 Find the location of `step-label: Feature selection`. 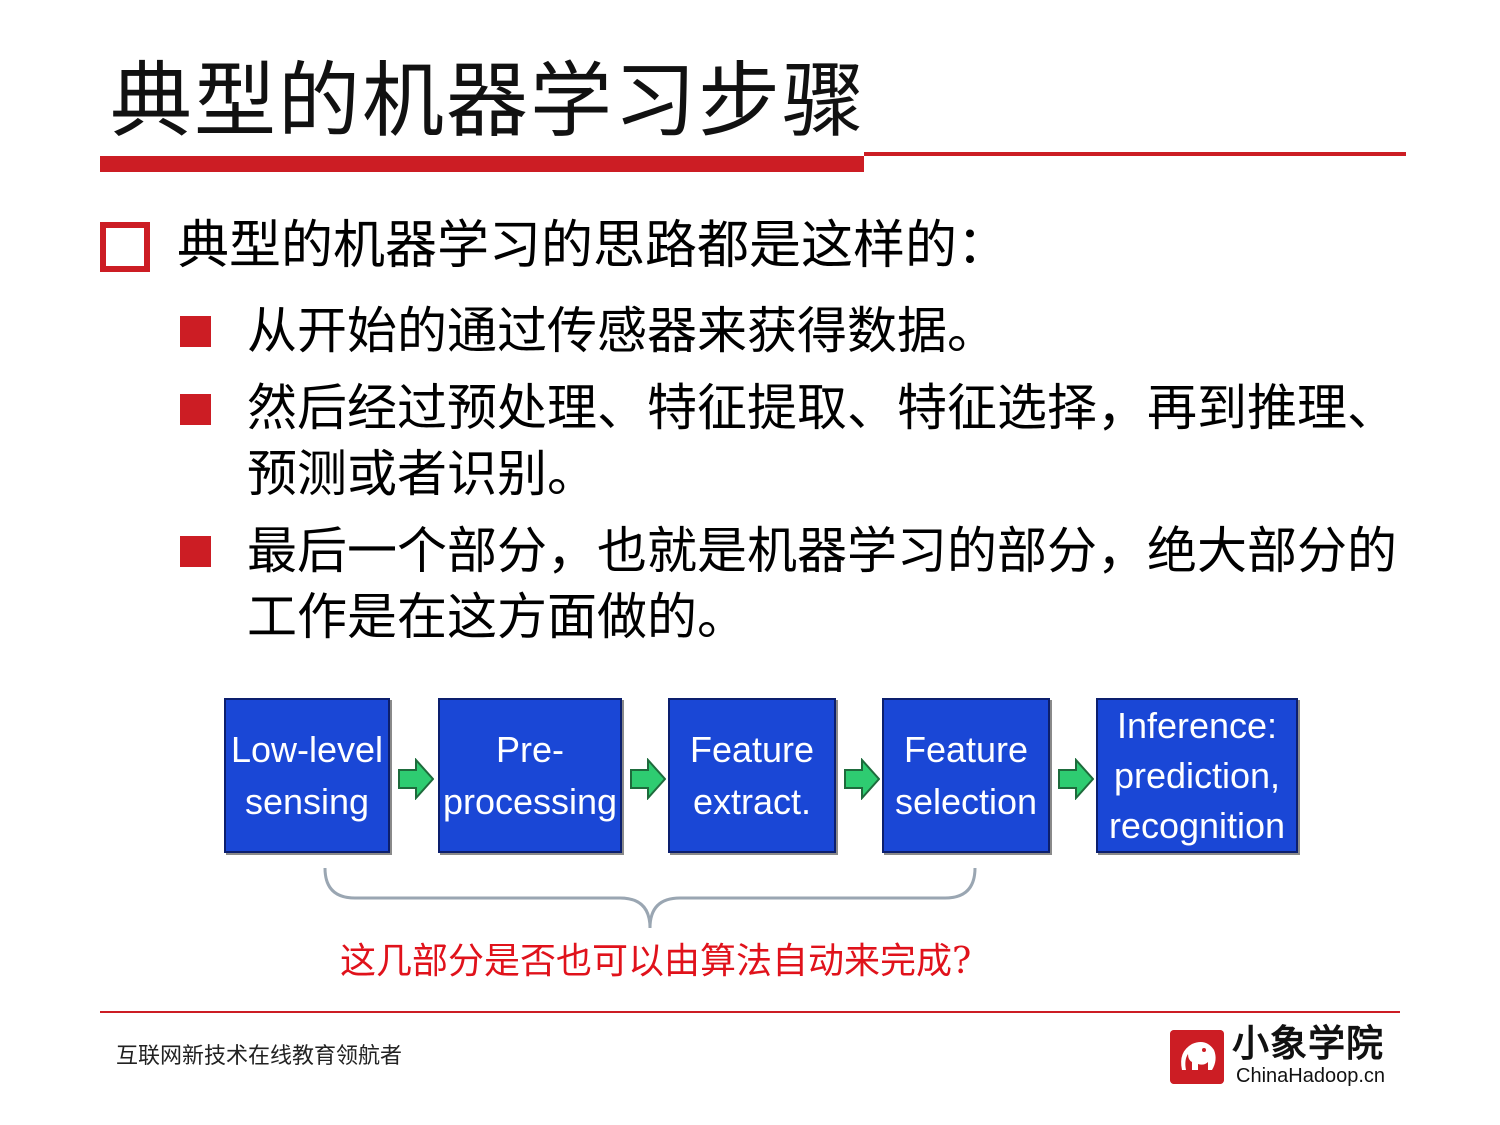

step-label: Feature selection is located at coordinates (966, 775).